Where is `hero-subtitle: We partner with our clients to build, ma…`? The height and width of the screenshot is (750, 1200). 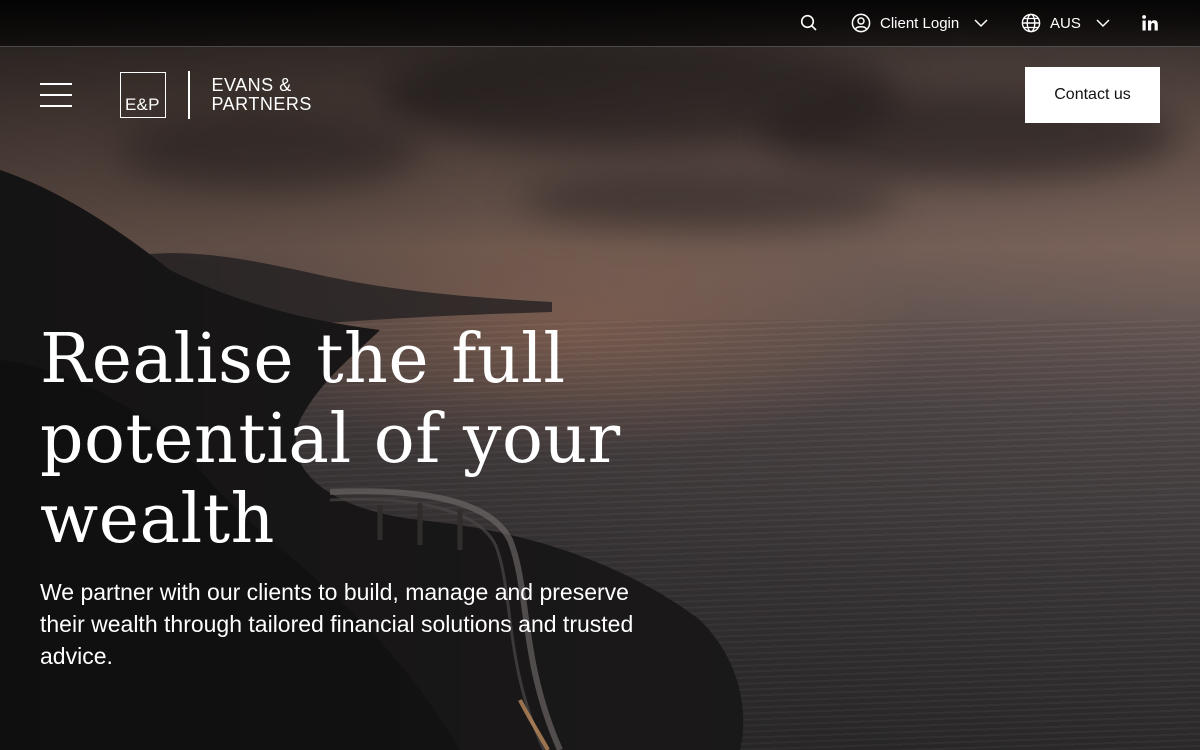
hero-subtitle: We partner with our clients to build, ma… is located at coordinates (337, 624).